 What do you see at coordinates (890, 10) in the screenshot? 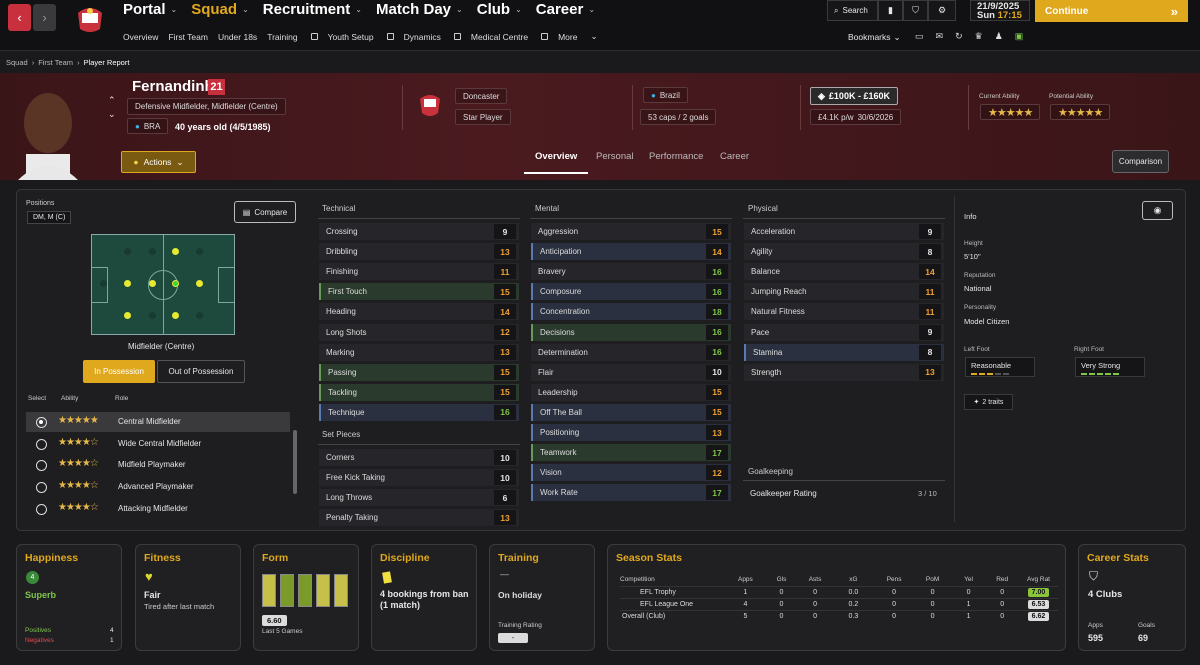
I see `bookmark-button: ▮` at bounding box center [890, 10].